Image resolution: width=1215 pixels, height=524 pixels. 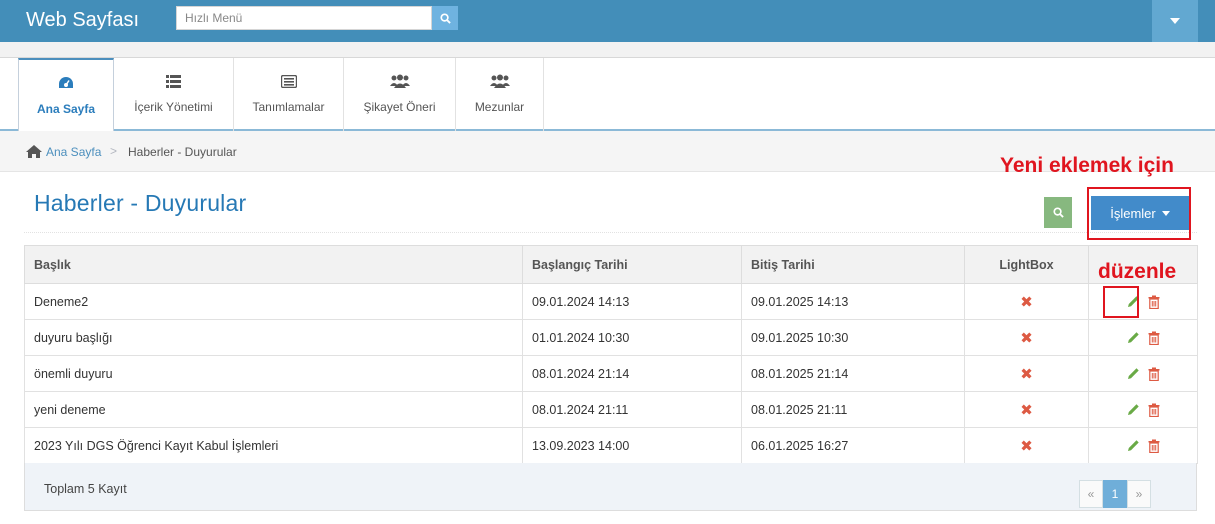 I want to click on menu-item-label: Mezunlar, so click(x=499, y=107).